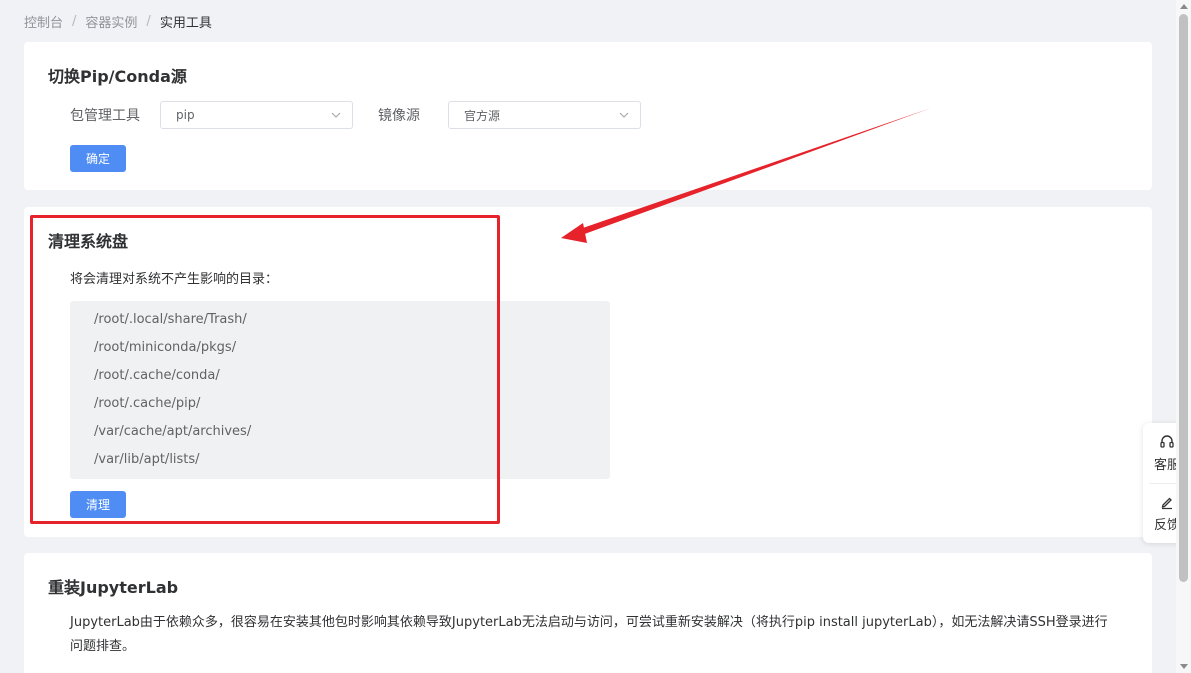 The width and height of the screenshot is (1191, 673). Describe the element at coordinates (1167, 441) in the screenshot. I see `headset-icon` at that location.